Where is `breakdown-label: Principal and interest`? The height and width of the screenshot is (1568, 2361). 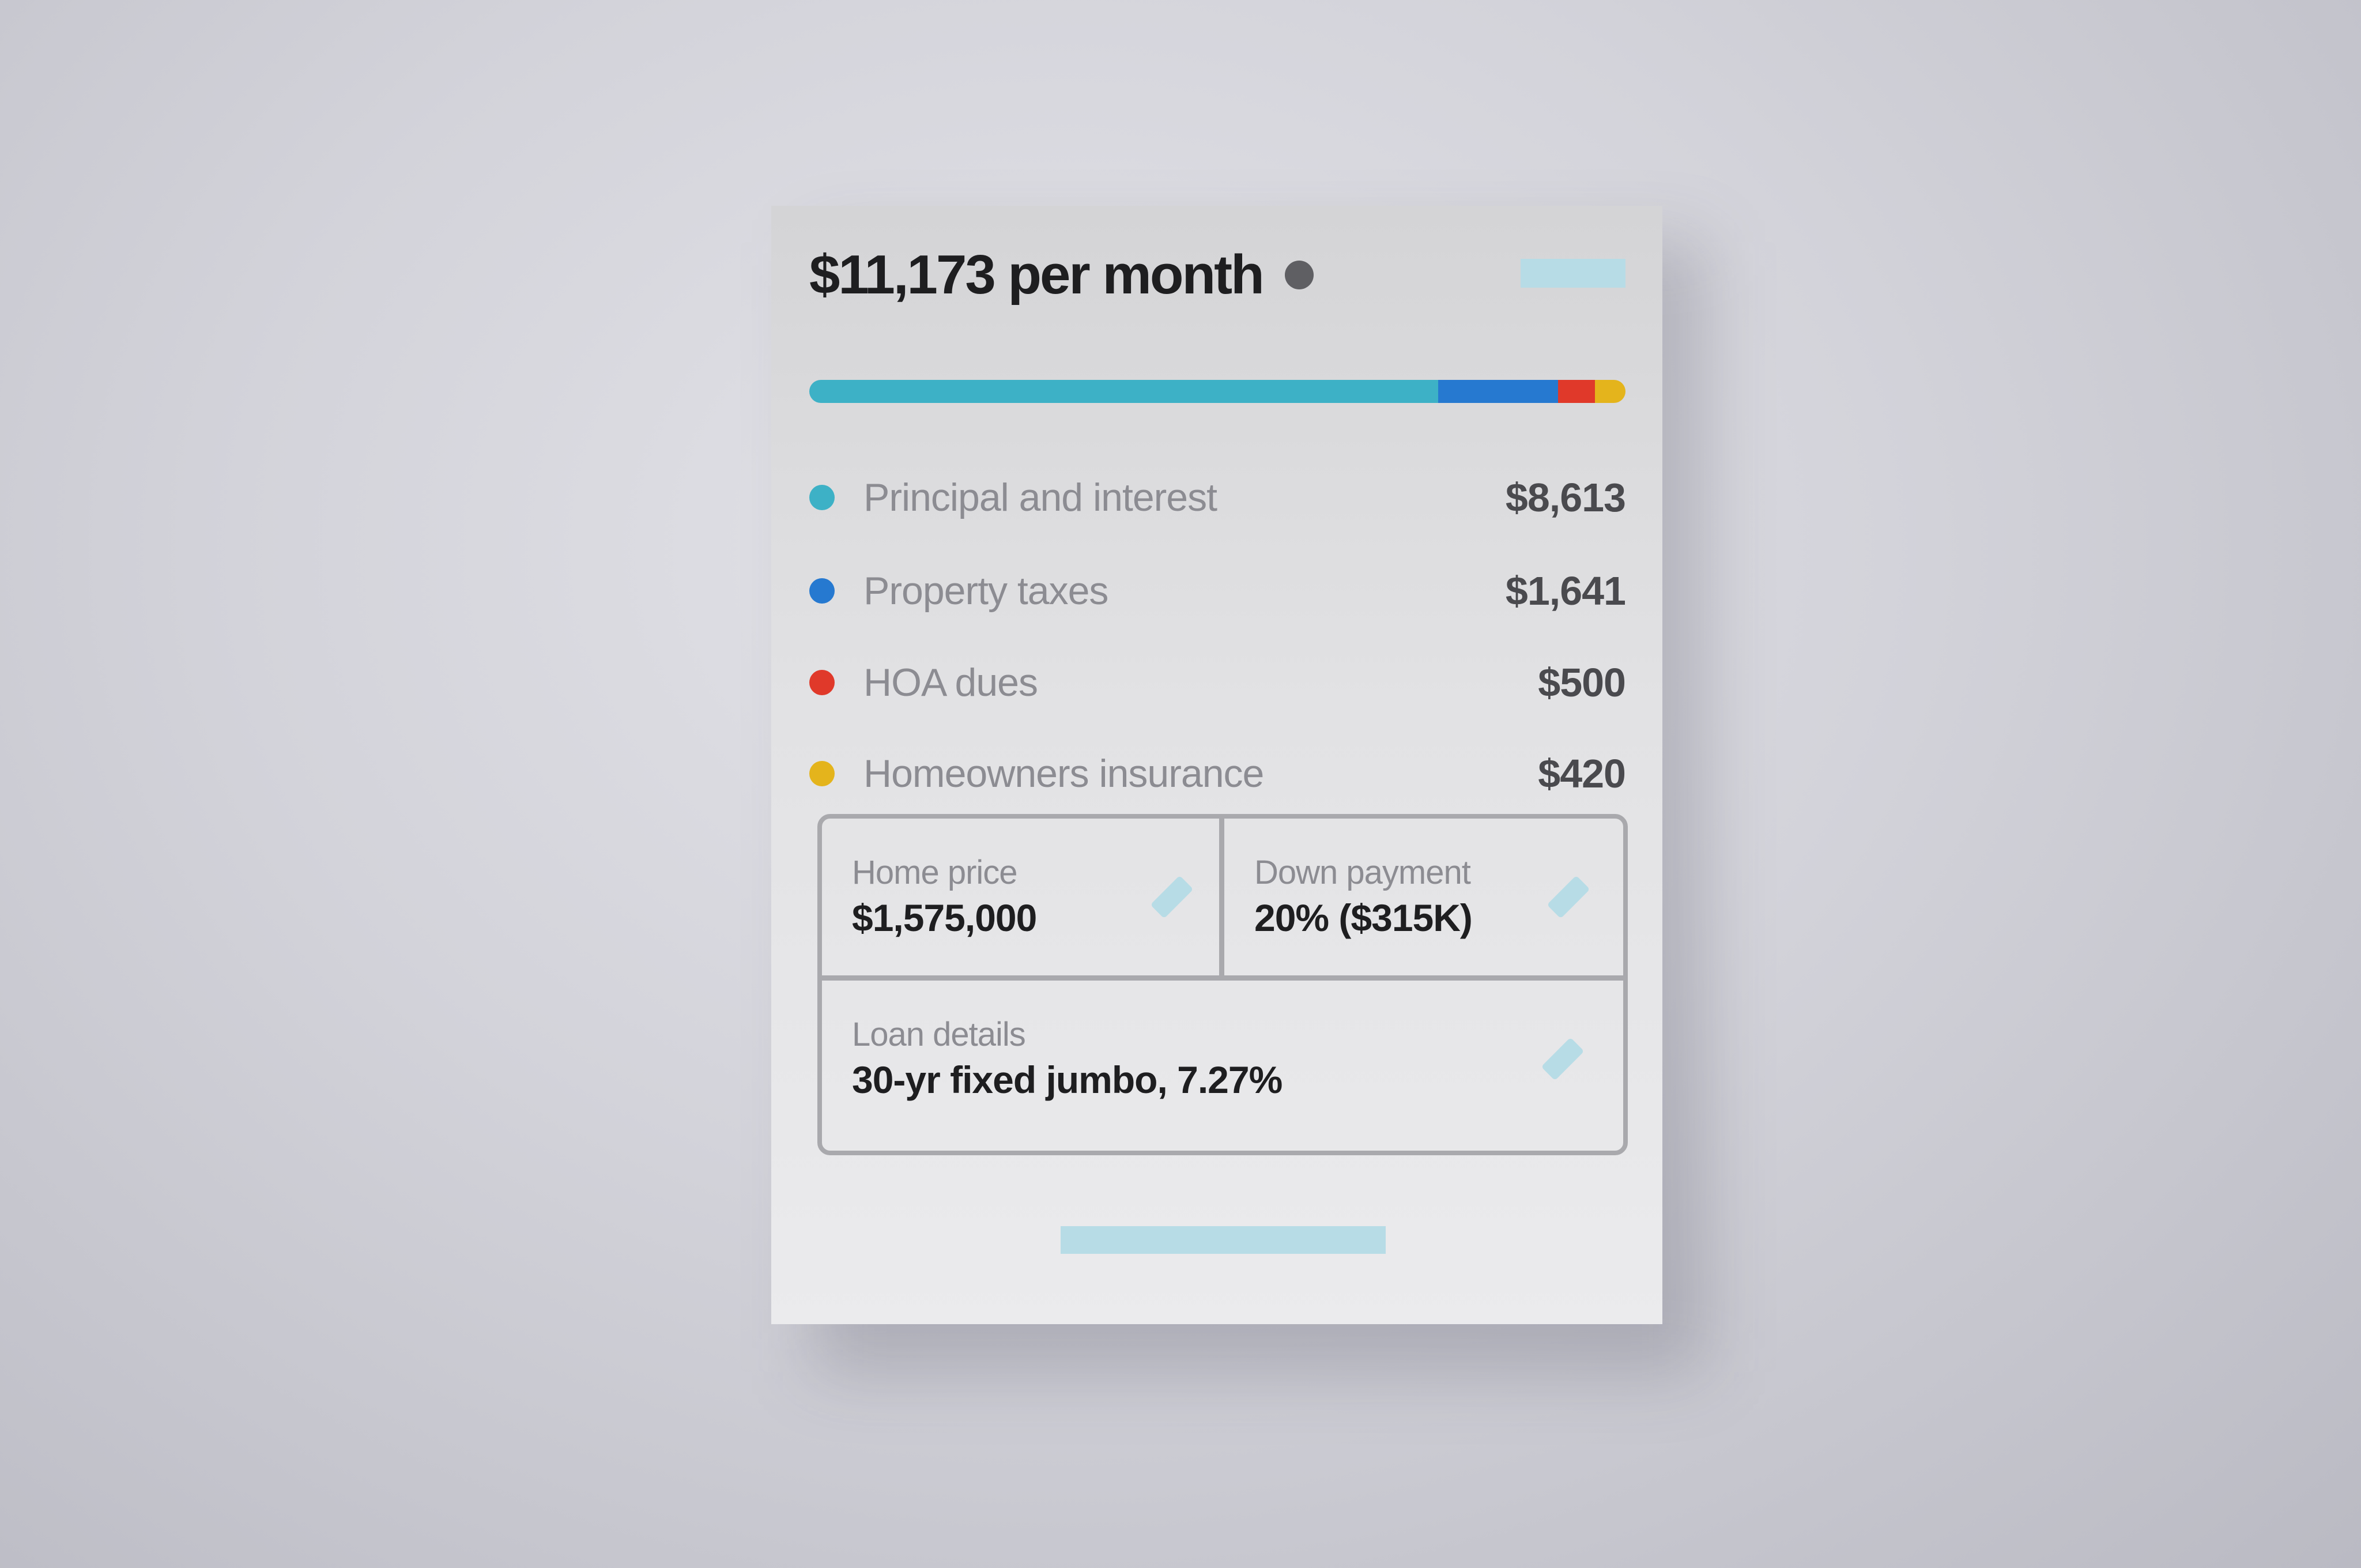 breakdown-label: Principal and interest is located at coordinates (1040, 497).